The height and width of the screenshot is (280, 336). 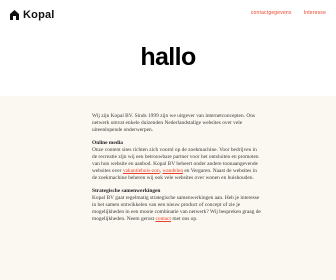 What do you see at coordinates (184, 219) in the screenshot?
I see `strategic-text-after: met ons op.` at bounding box center [184, 219].